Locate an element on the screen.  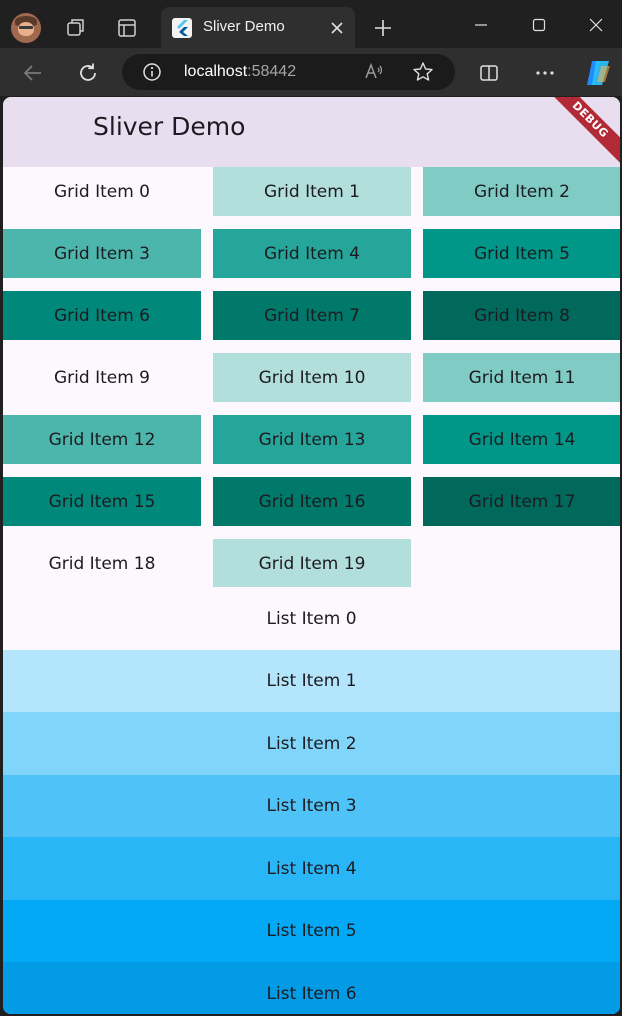
browser-titlebar: Sliver Demo is located at coordinates (311, 27).